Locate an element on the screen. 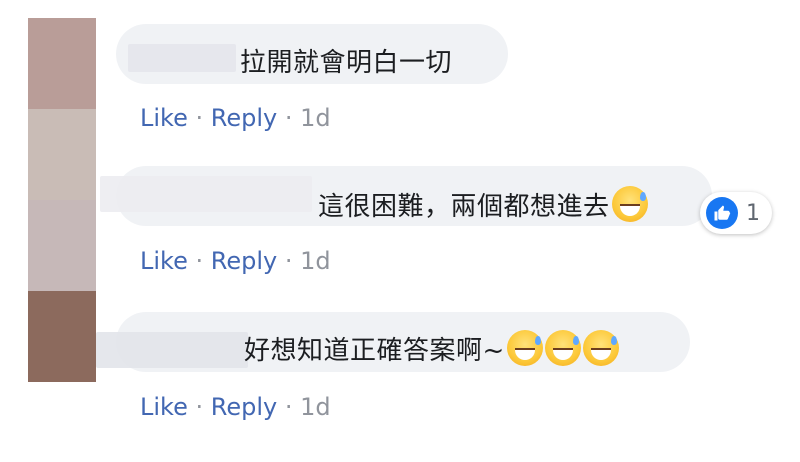  comment-text: 拉開就會明白一切 is located at coordinates (346, 63).